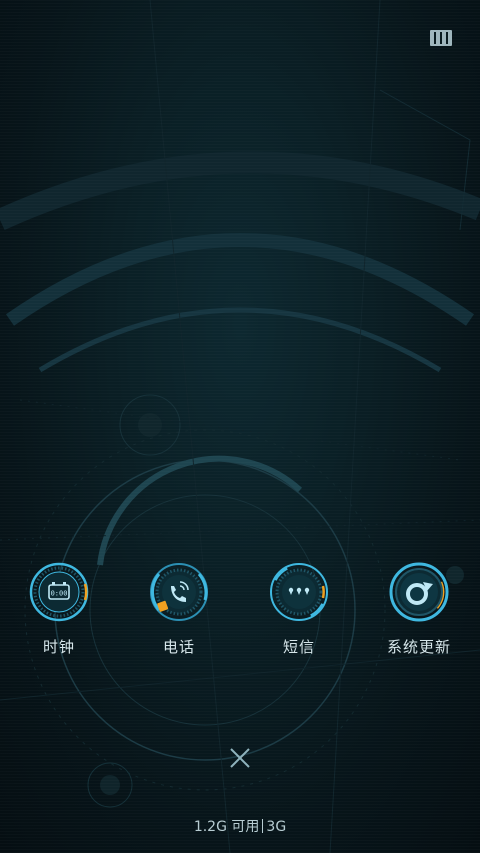 Image resolution: width=480 pixels, height=853 pixels. What do you see at coordinates (419, 592) in the screenshot?
I see `system-update-icon` at bounding box center [419, 592].